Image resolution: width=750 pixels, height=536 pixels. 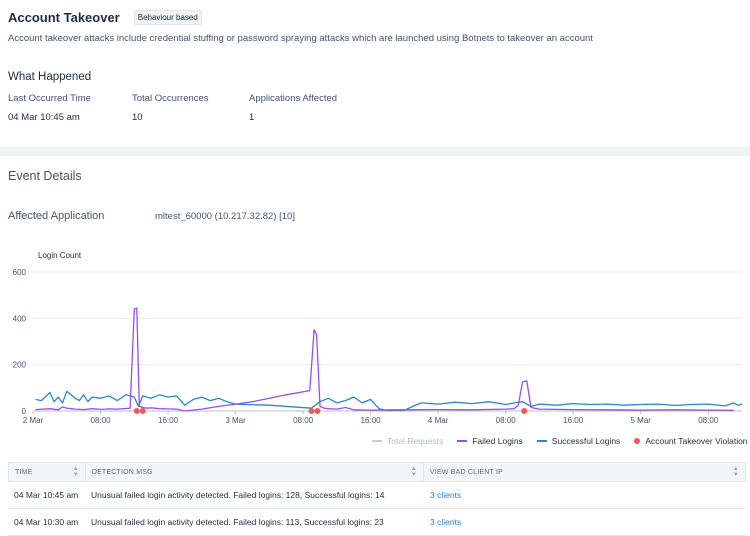 I want to click on page-header: Account Takeover Behaviour based, so click(x=379, y=17).